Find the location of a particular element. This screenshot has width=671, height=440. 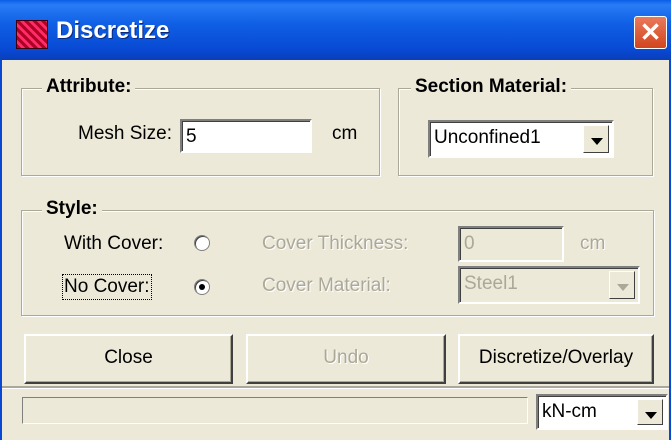

cover-thickness-input: 0 is located at coordinates (511, 244).